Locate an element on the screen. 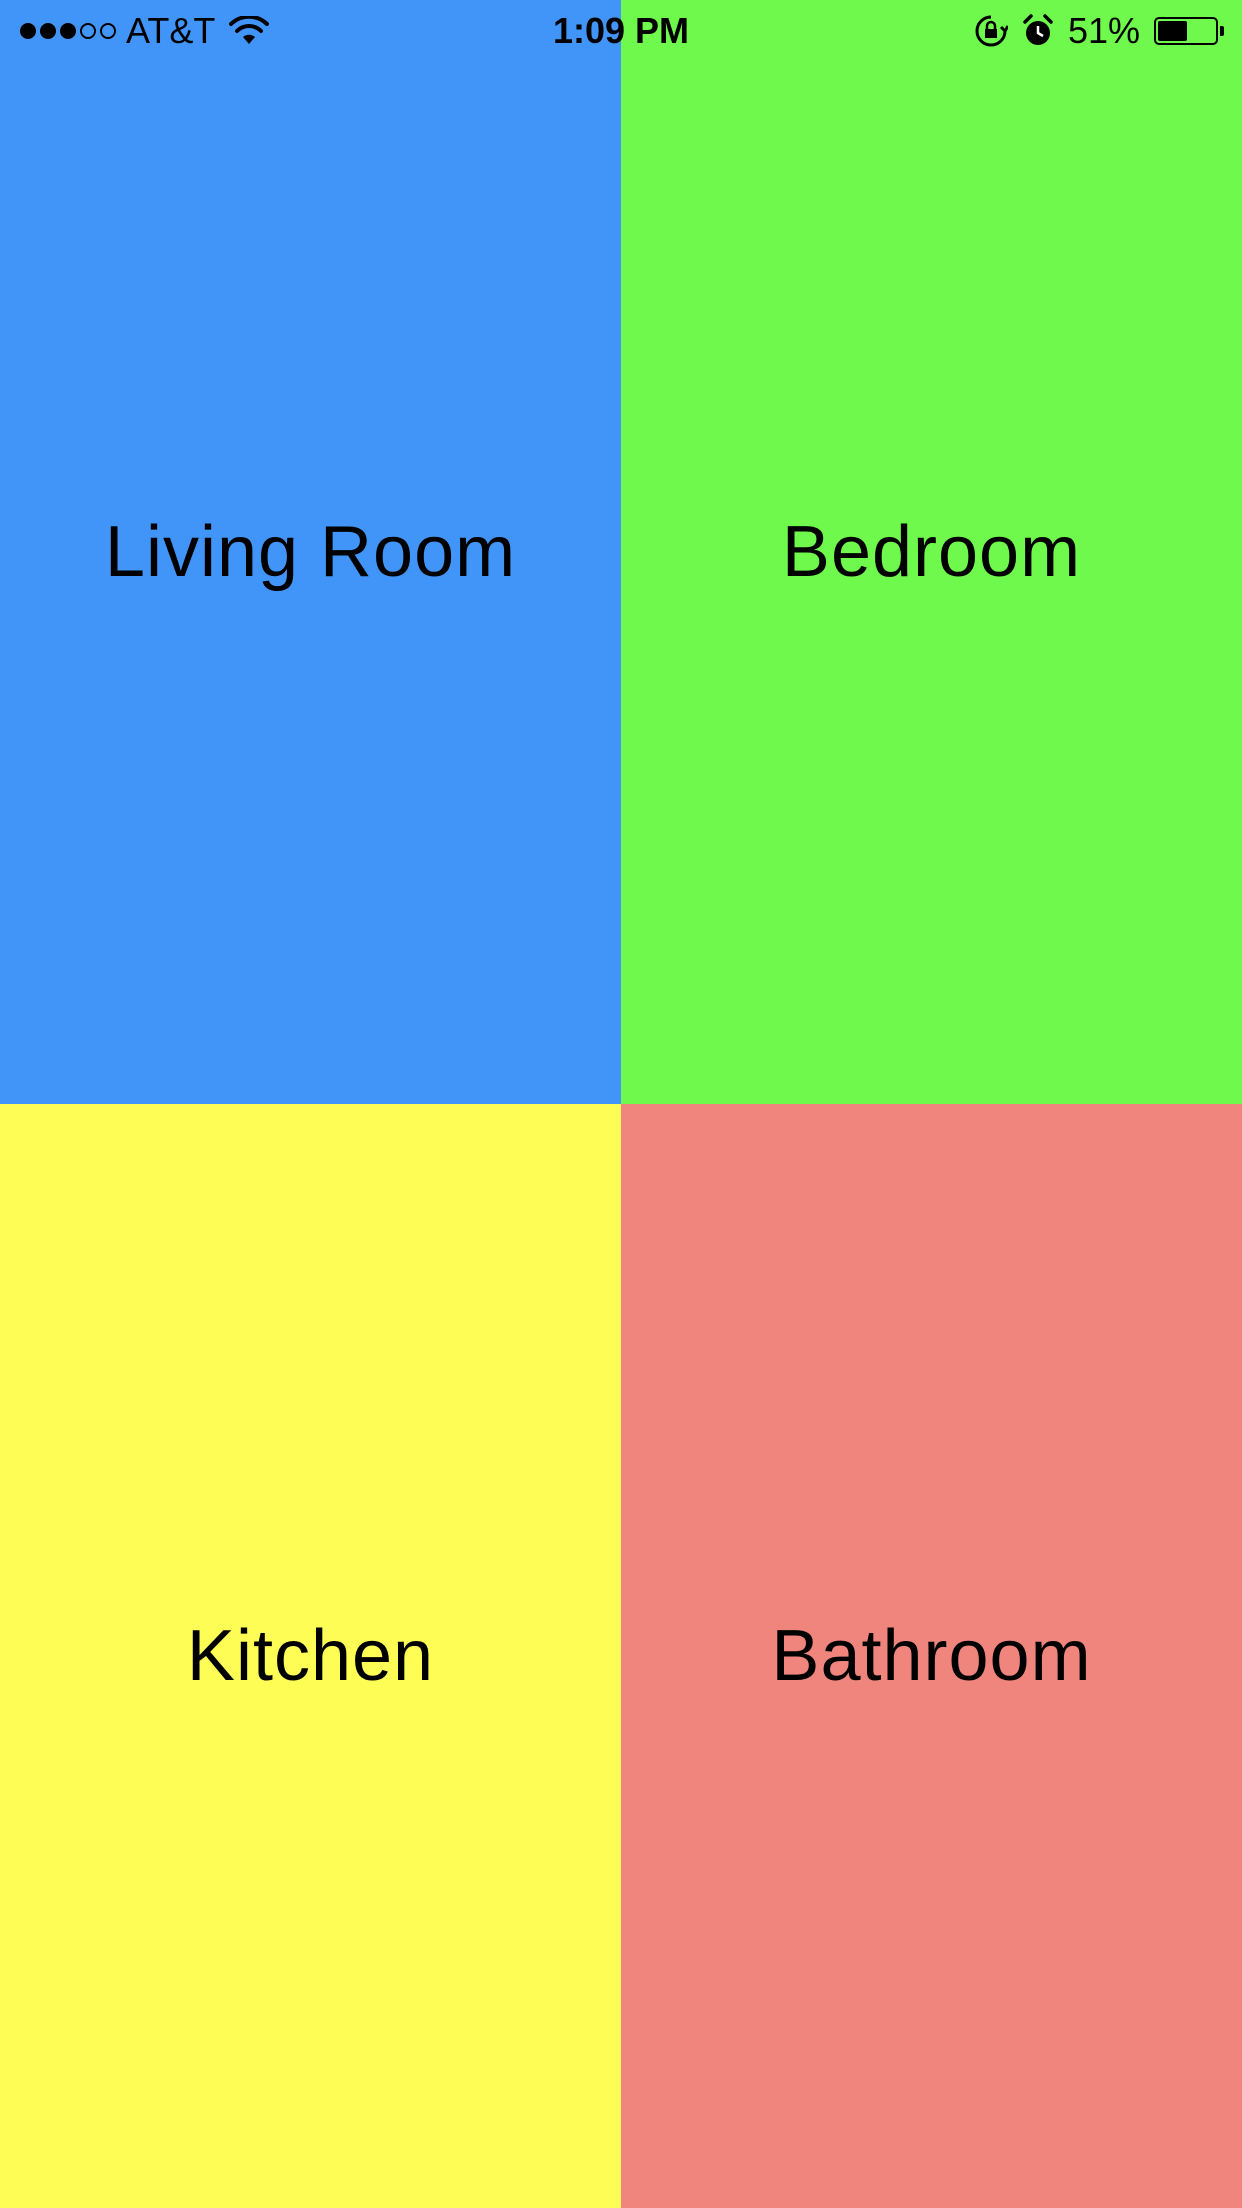 This screenshot has width=1242, height=2208. room-label: Bedroom is located at coordinates (931, 552).